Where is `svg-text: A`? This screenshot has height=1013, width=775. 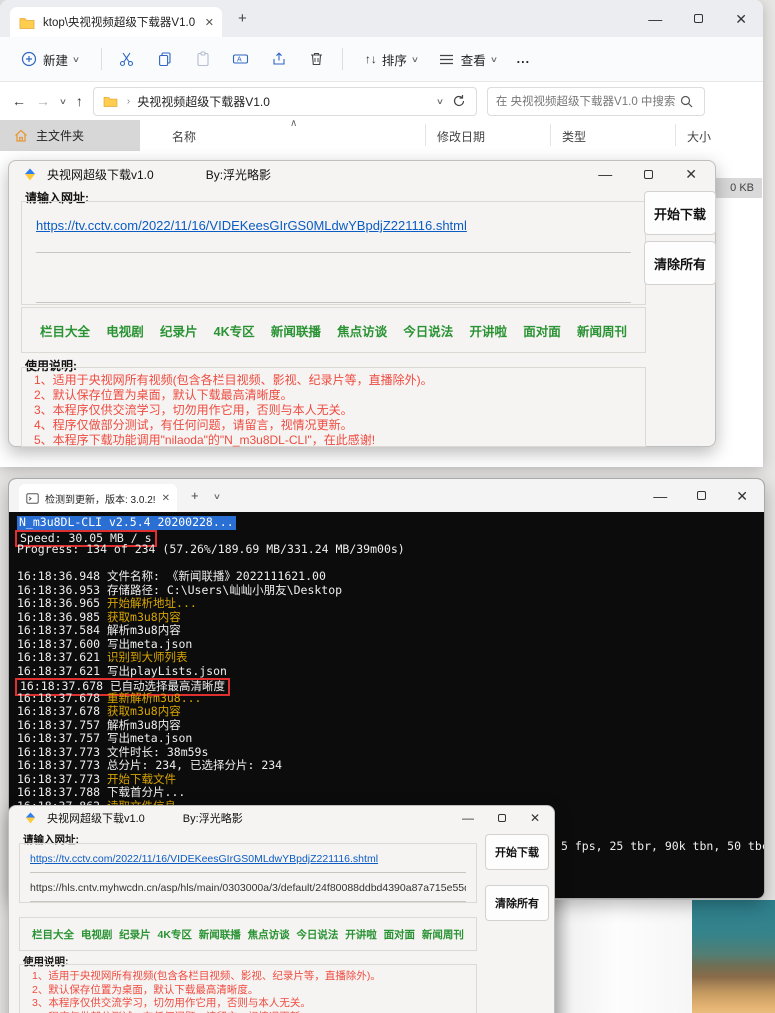
svg-text: A is located at coordinates (239, 60).